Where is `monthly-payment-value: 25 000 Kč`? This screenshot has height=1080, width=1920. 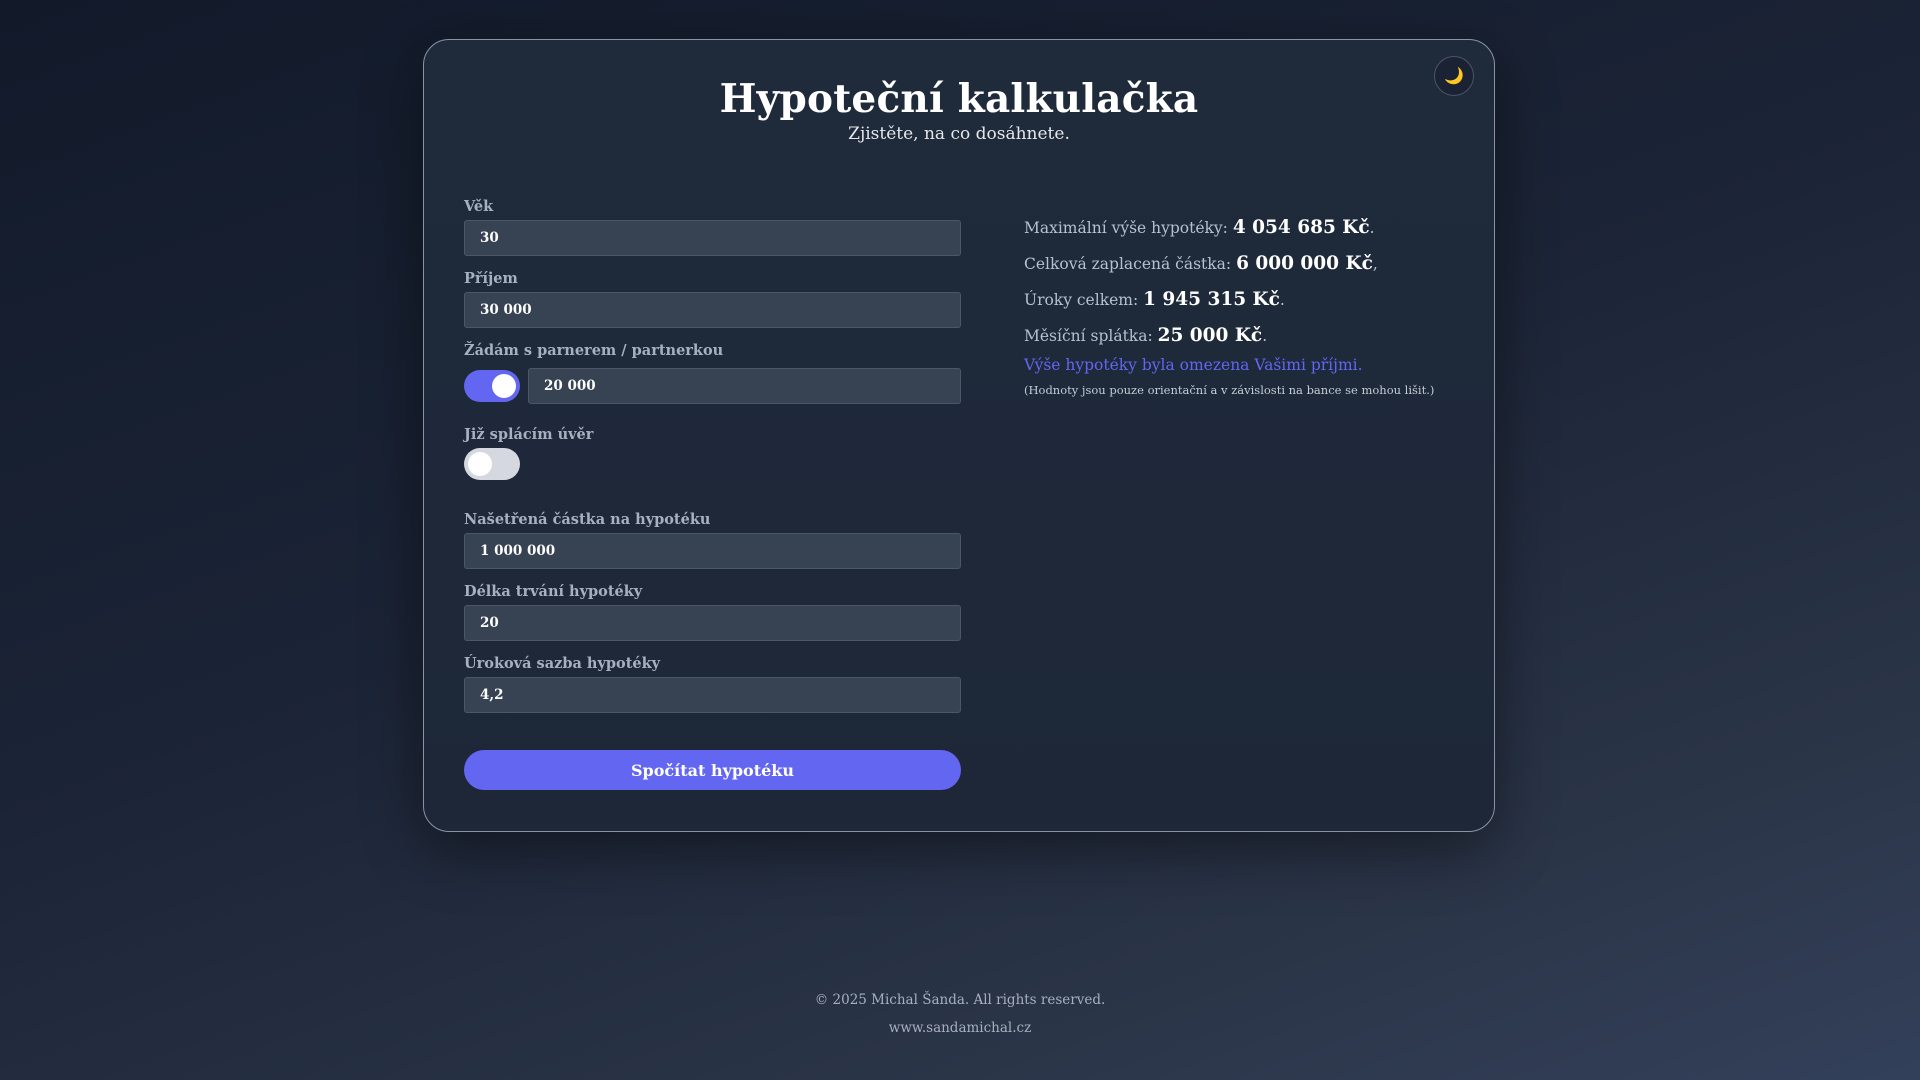
monthly-payment-value: 25 000 Kč is located at coordinates (1210, 335).